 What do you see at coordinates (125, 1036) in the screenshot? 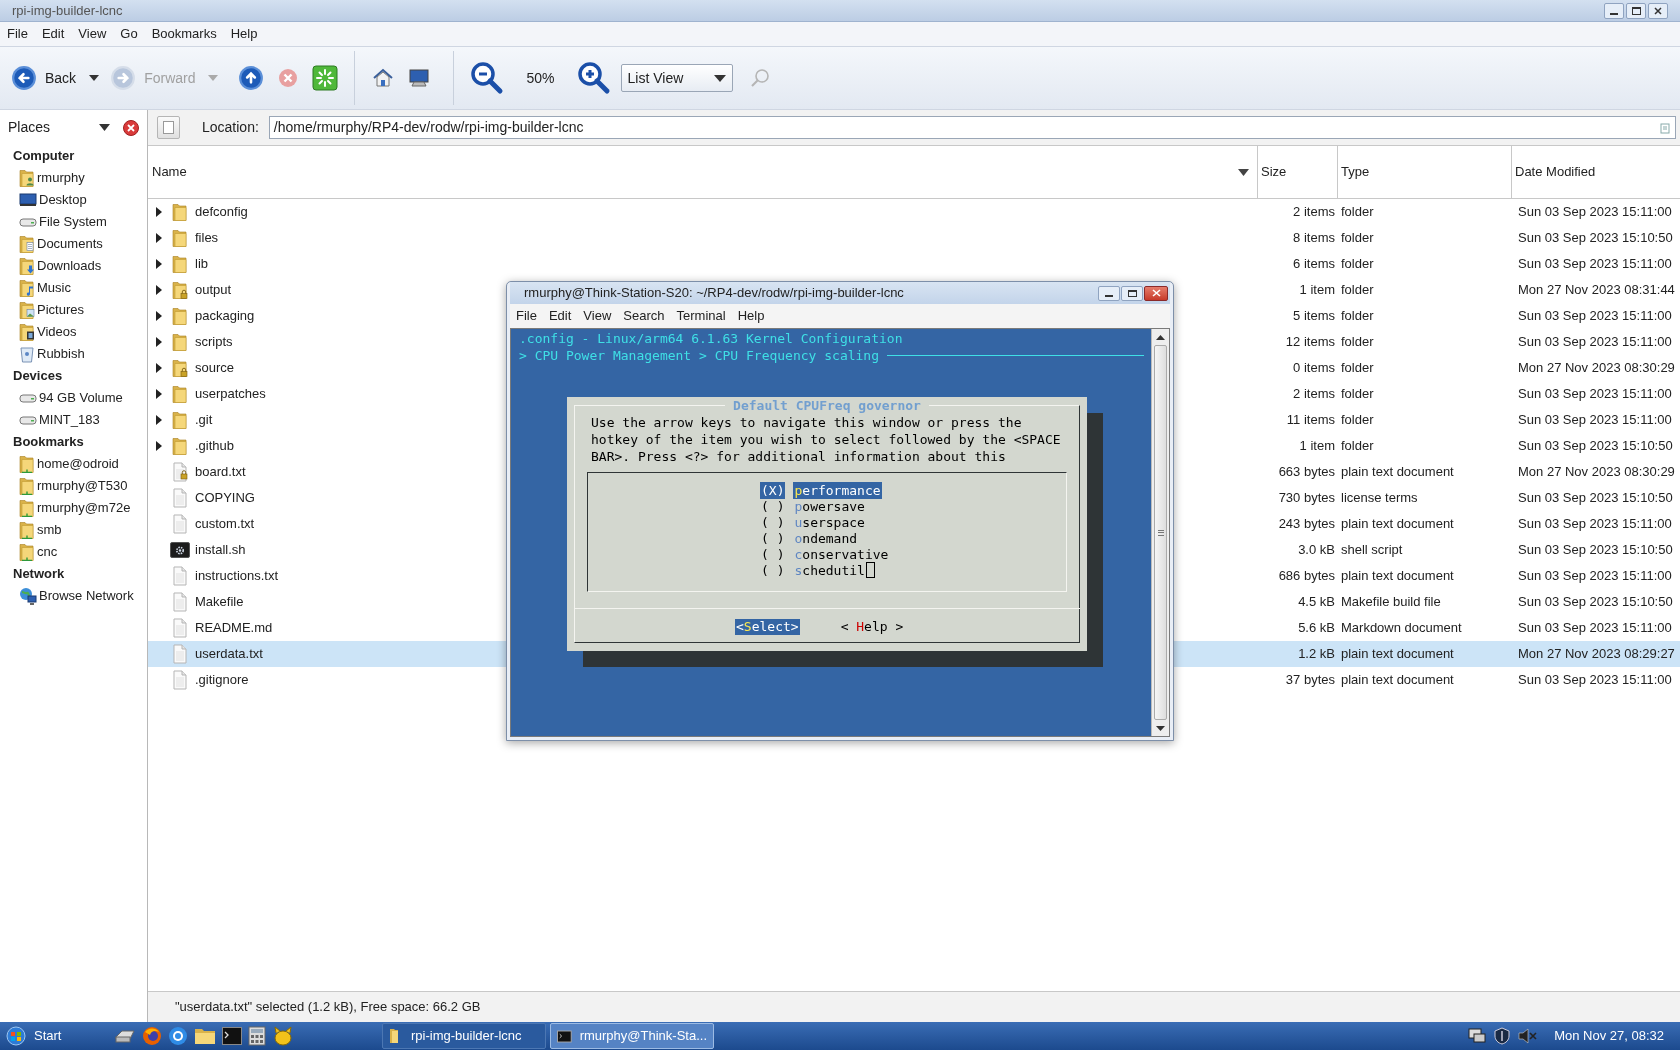
I see `drive-icon` at bounding box center [125, 1036].